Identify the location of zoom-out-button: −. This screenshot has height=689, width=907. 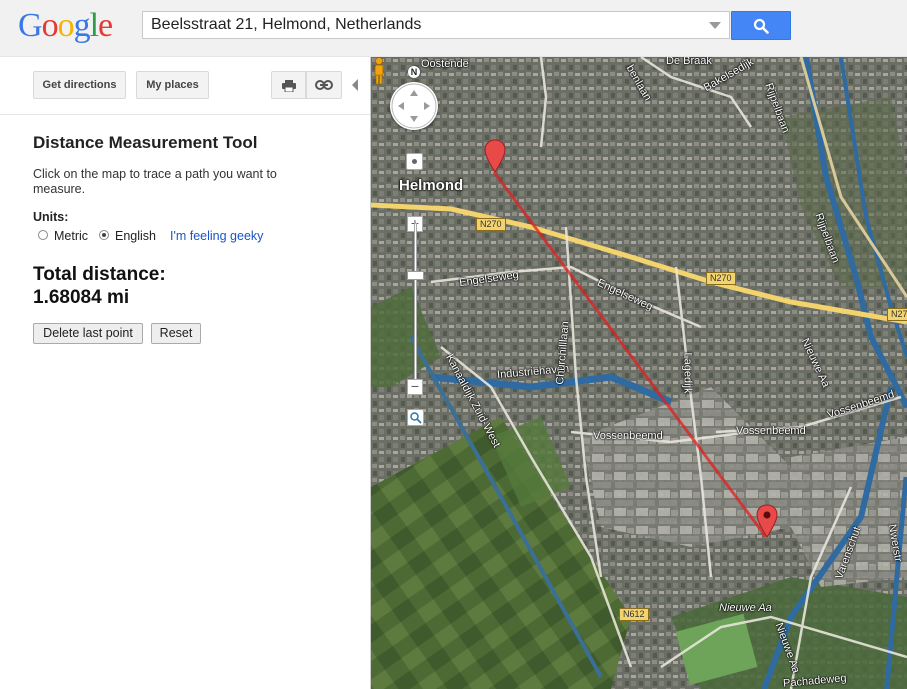
(415, 387).